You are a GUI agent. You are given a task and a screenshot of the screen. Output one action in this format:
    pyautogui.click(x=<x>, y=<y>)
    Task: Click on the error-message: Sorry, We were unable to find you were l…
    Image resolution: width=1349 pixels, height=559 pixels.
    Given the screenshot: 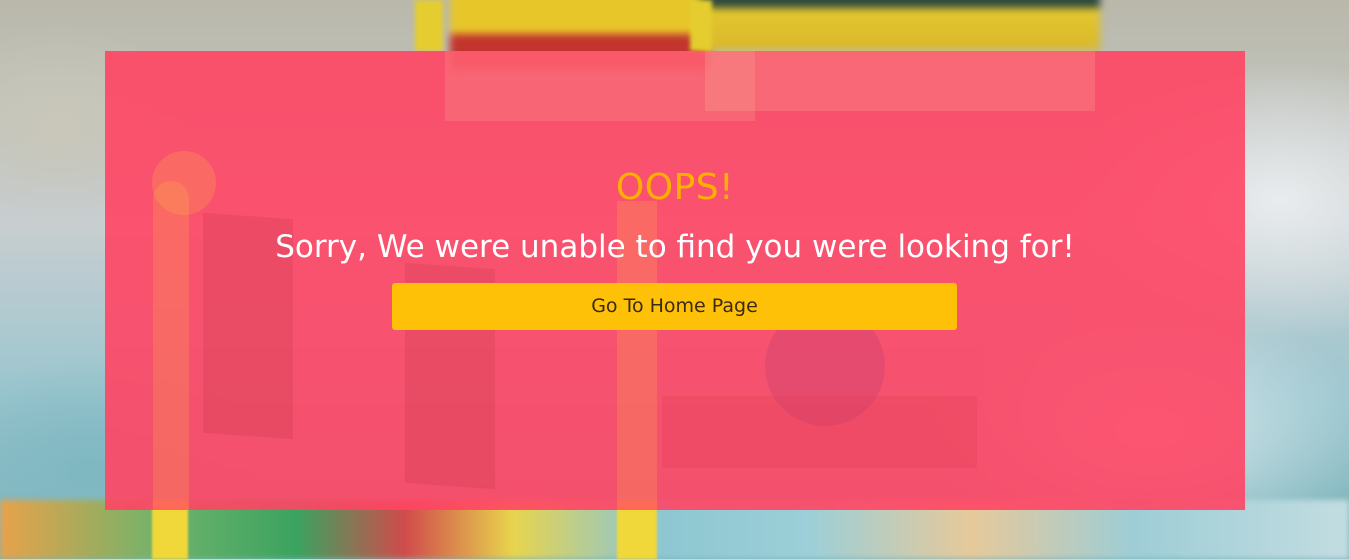 What is the action you would take?
    pyautogui.click(x=675, y=247)
    